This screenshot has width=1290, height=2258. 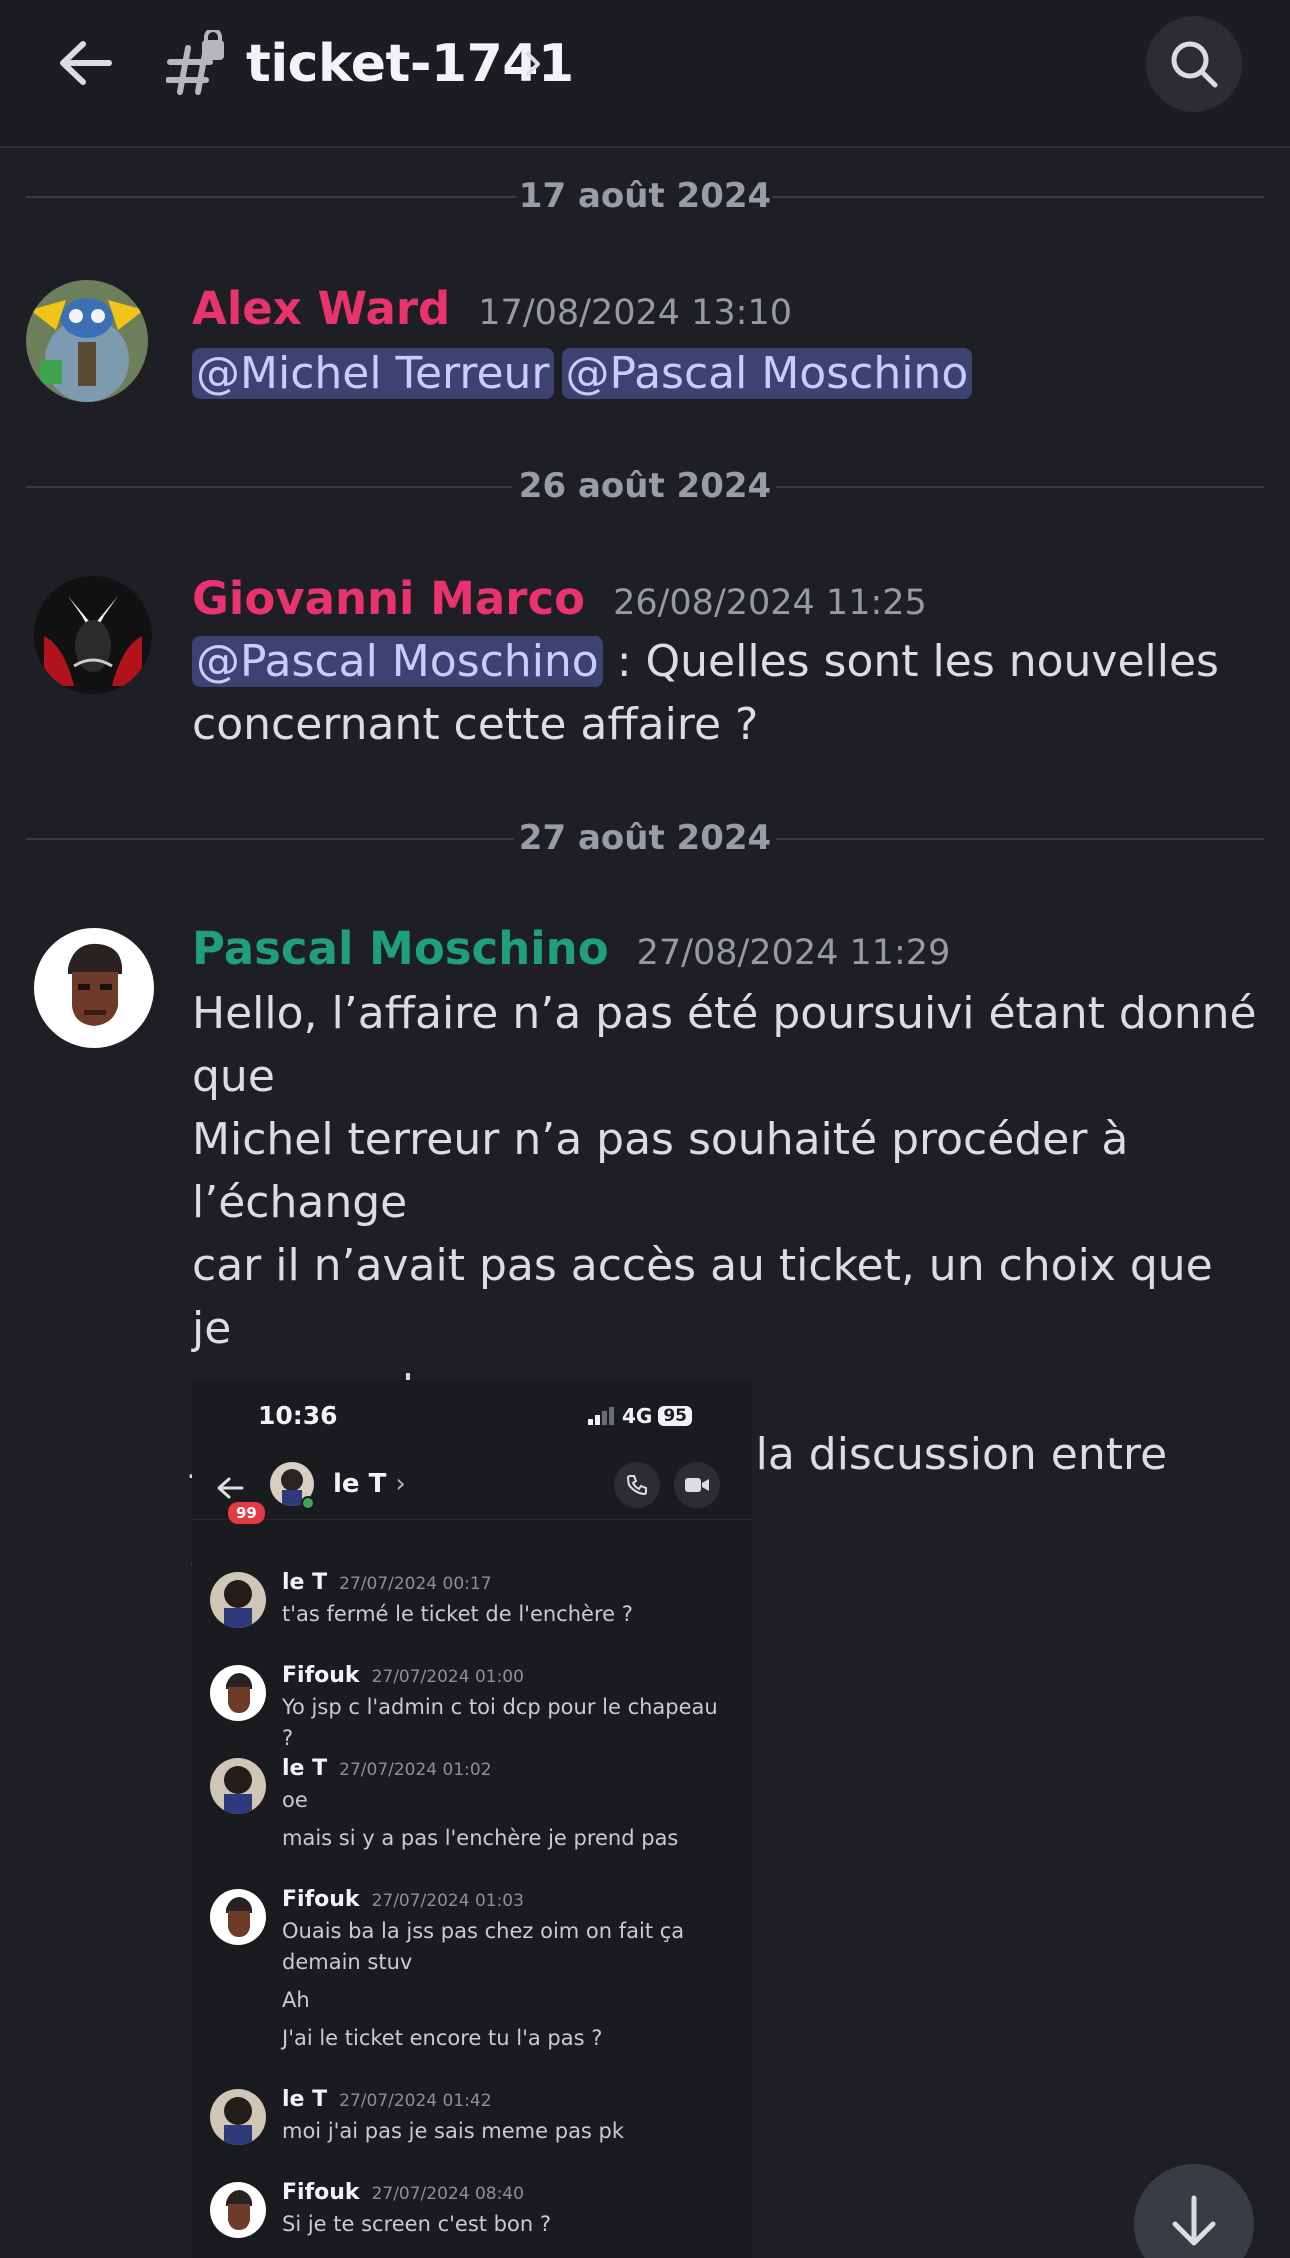 I want to click on author-name: Pascal Moschino, so click(x=400, y=949).